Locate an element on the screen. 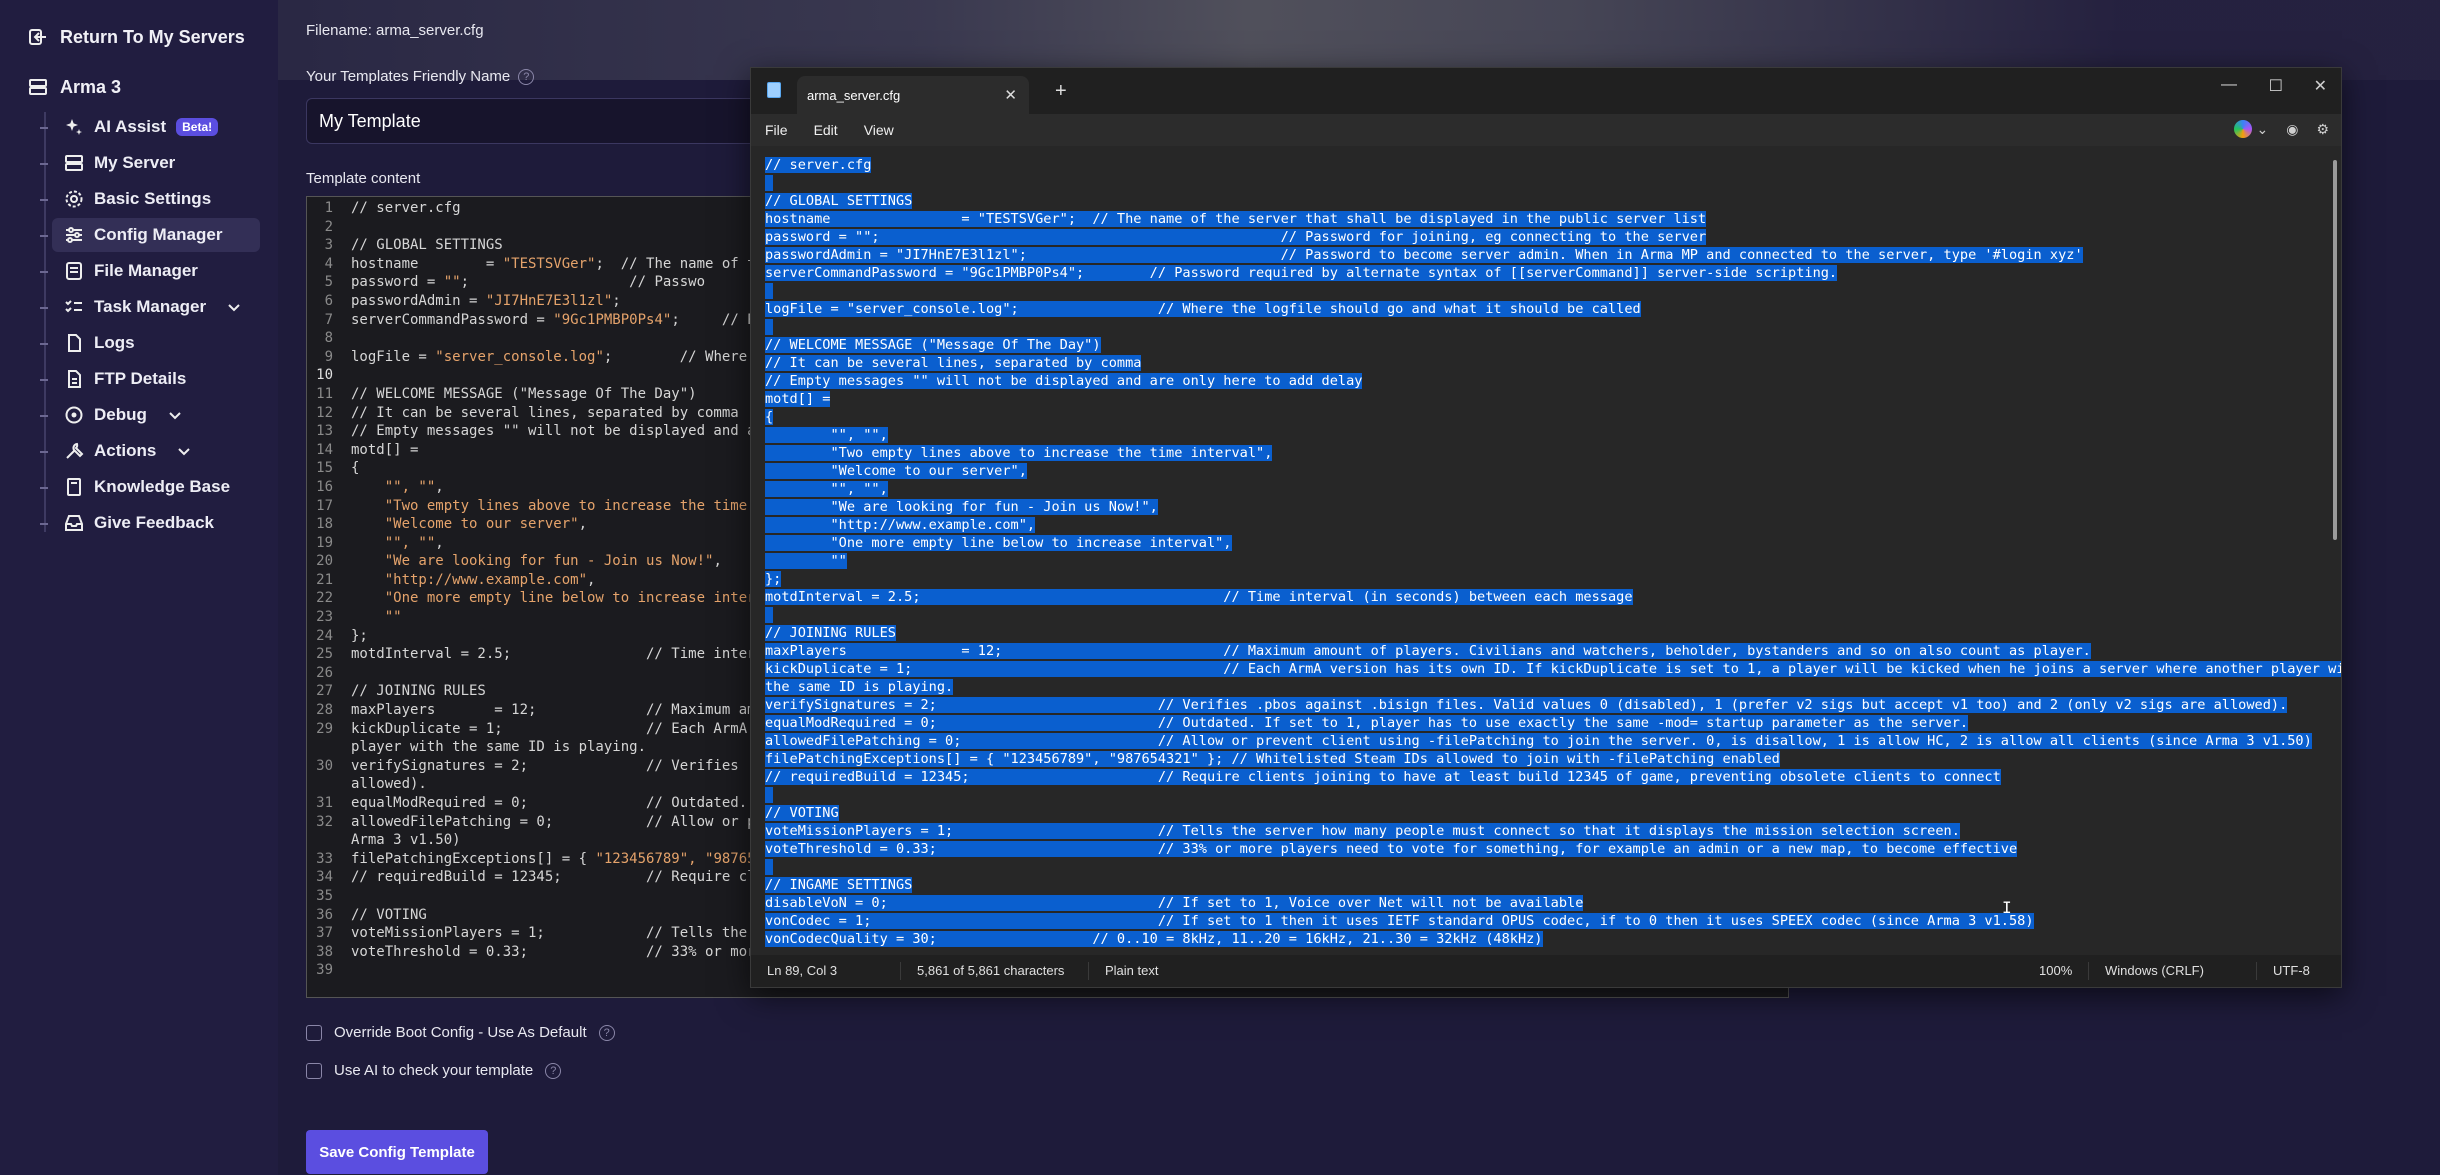  notepad-line: // JOINING RULES is located at coordinates (1543, 633).